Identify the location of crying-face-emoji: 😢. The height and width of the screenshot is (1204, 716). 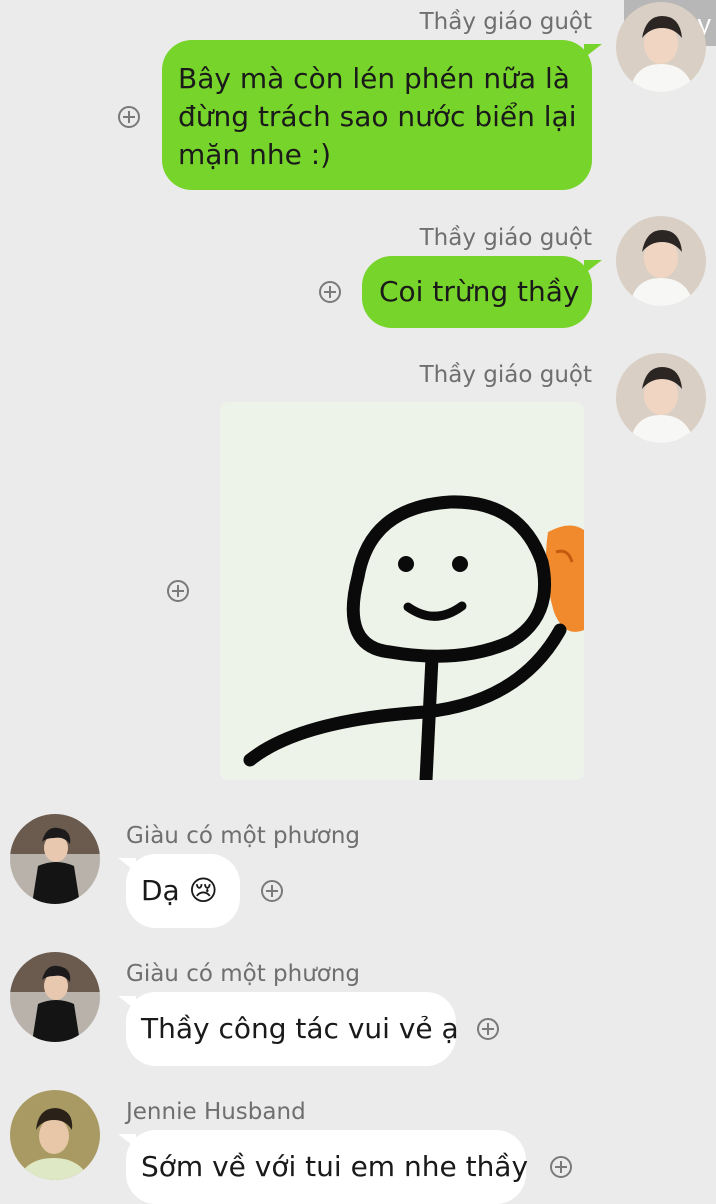
(203, 890).